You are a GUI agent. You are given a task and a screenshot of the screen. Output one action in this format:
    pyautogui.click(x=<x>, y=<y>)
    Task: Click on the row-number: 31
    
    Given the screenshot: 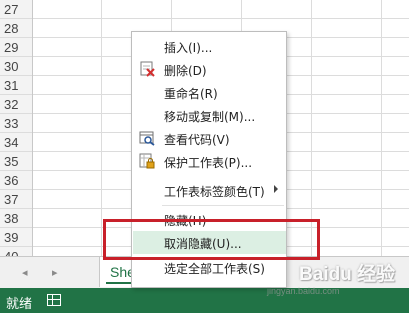 What is the action you would take?
    pyautogui.click(x=16, y=85)
    